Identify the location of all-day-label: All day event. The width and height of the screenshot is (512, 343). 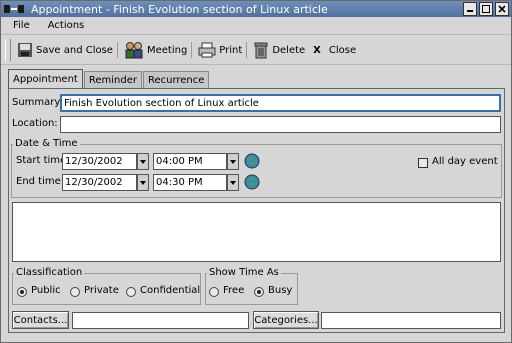
(465, 161).